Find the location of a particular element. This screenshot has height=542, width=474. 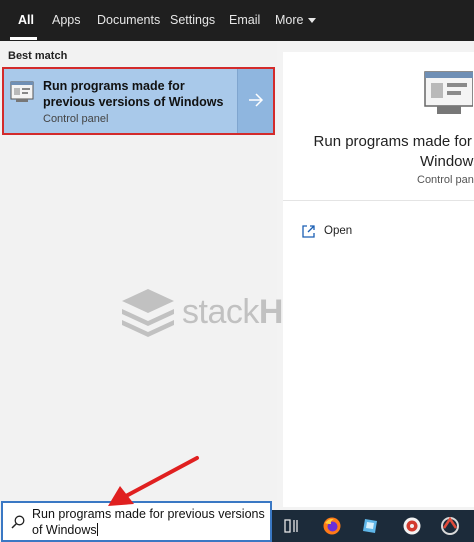

tab-email: Email is located at coordinates (244, 20).